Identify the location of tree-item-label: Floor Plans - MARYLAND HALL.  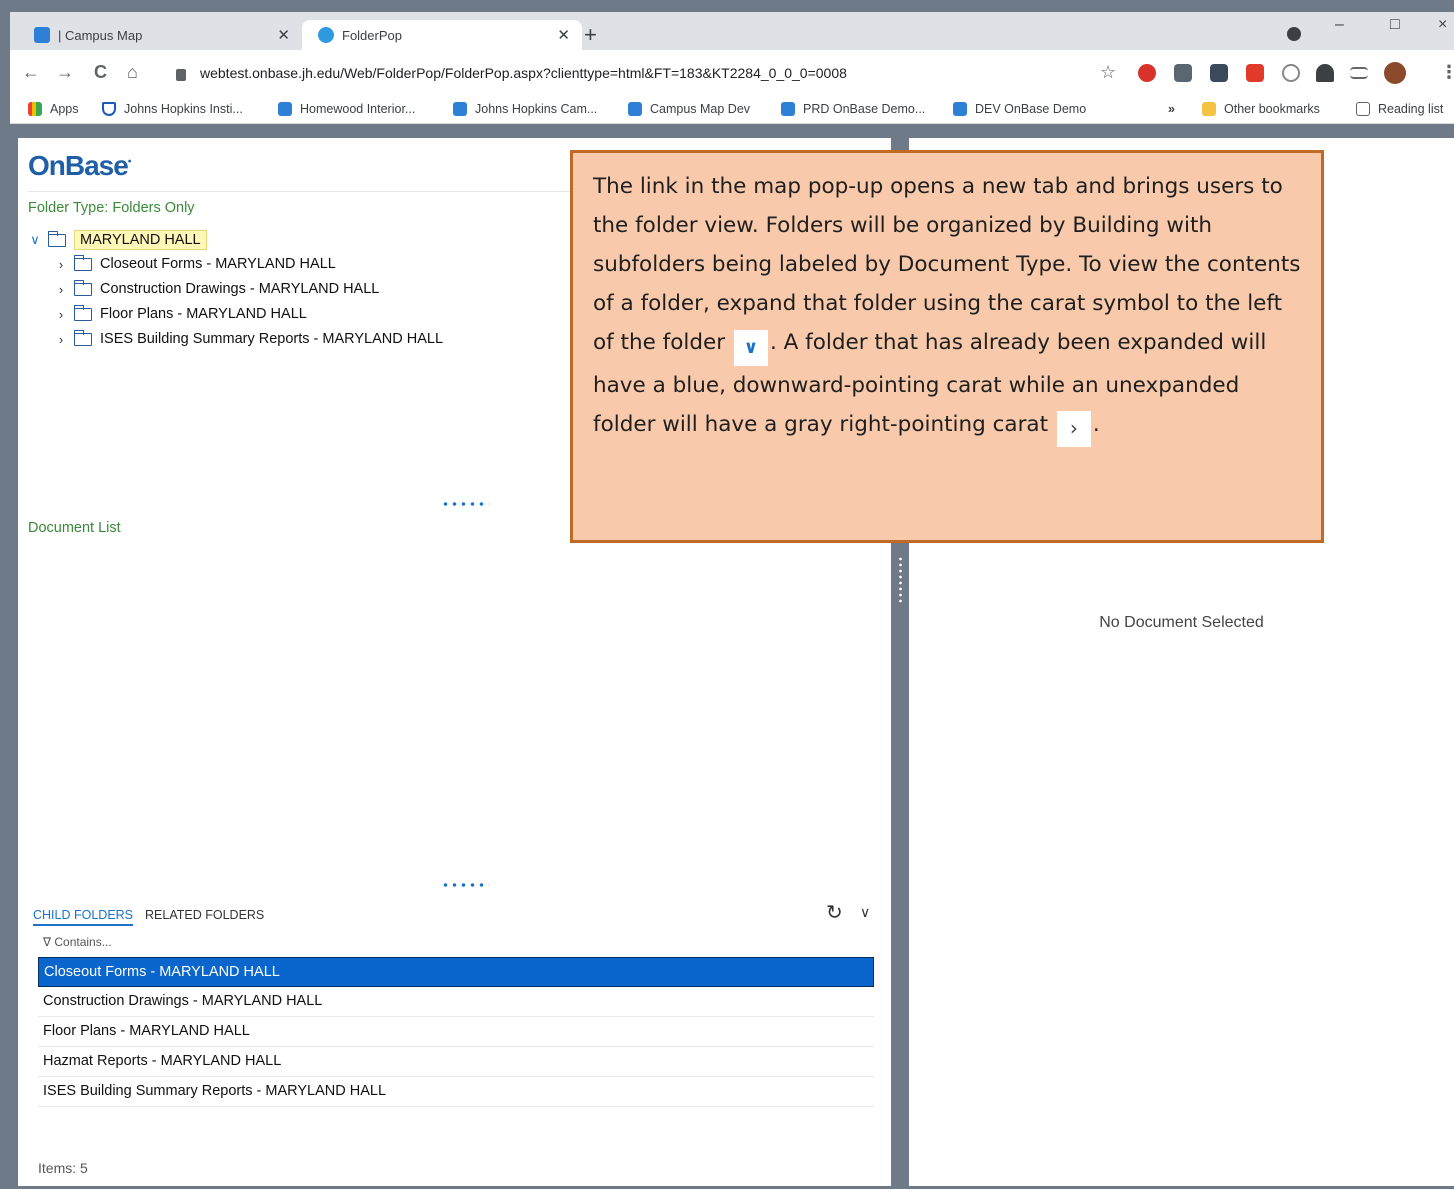
(203, 314).